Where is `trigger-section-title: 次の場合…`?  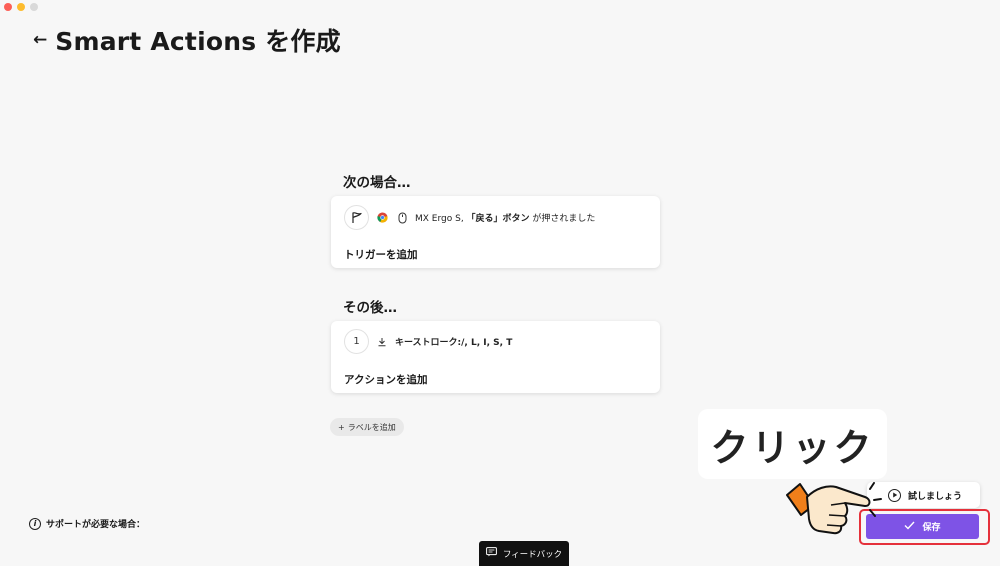 trigger-section-title: 次の場合… is located at coordinates (377, 183).